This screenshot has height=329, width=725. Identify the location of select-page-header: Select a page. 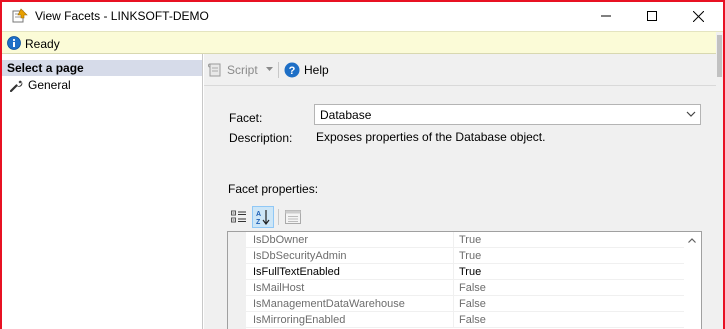
(102, 68).